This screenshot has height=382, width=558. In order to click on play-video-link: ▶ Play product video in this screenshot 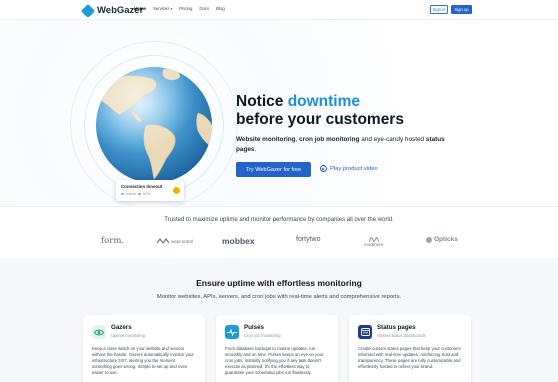, I will do `click(349, 168)`.